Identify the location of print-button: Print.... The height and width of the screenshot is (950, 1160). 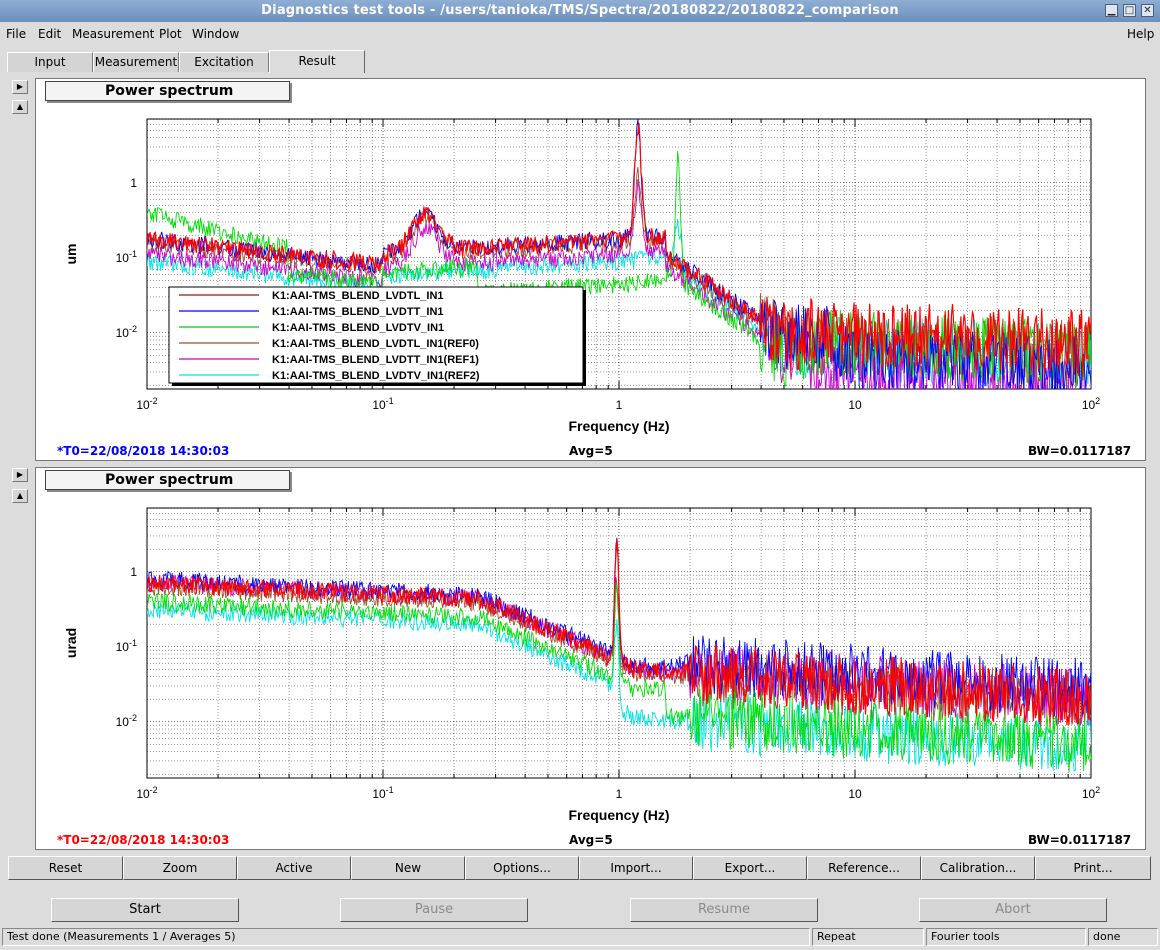
(1093, 868).